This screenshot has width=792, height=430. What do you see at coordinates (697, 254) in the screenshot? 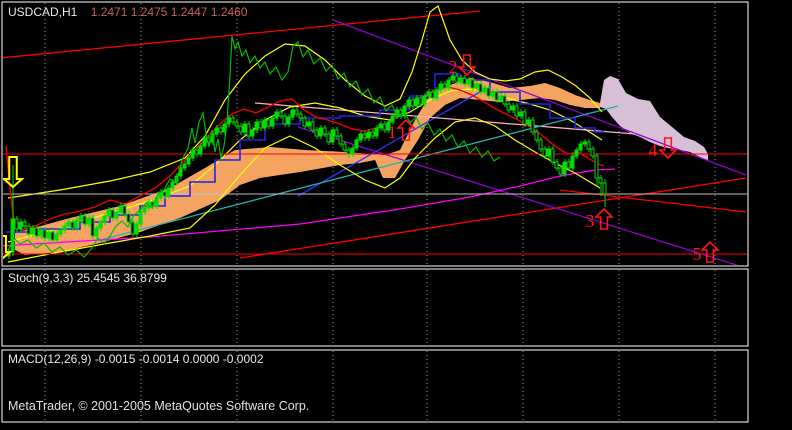
I see `annotation-number-5: 5` at bounding box center [697, 254].